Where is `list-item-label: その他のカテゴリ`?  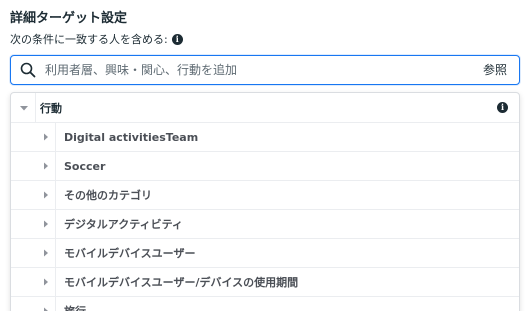
list-item-label: その他のカテゴリ is located at coordinates (108, 195).